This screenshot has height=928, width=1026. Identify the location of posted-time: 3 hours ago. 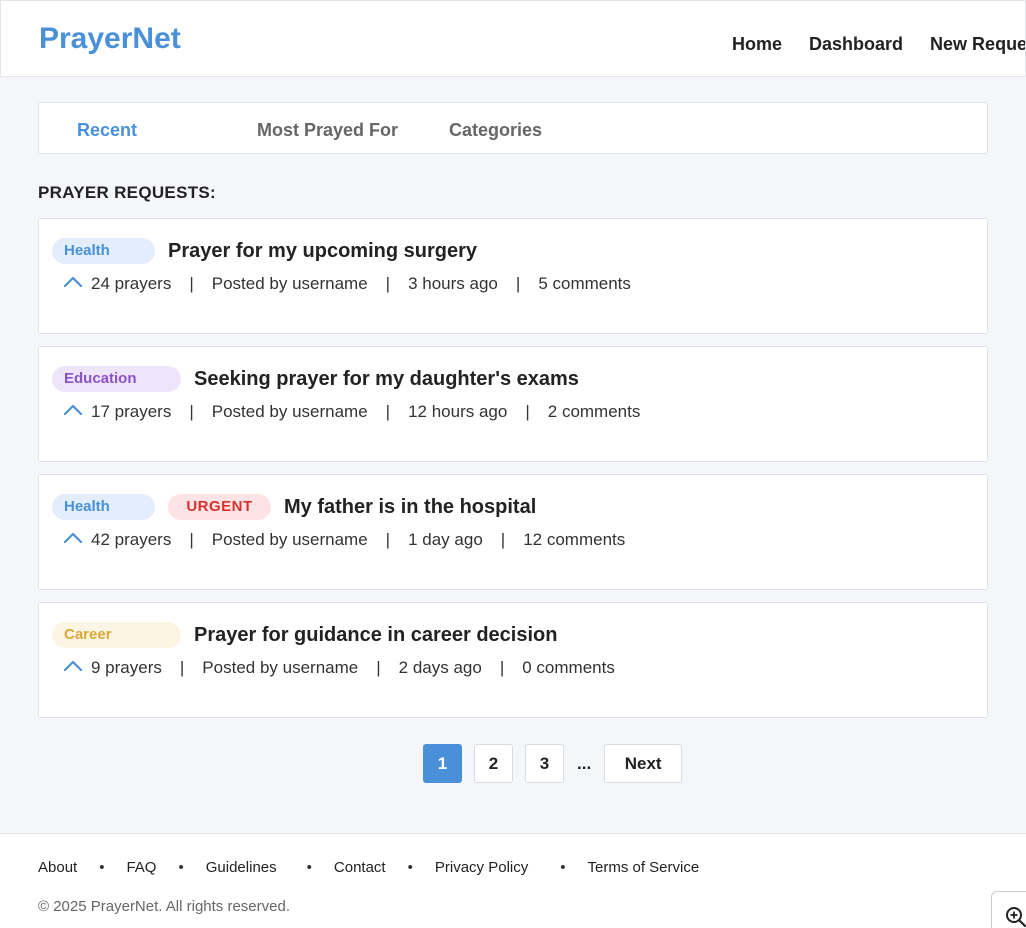
(453, 283).